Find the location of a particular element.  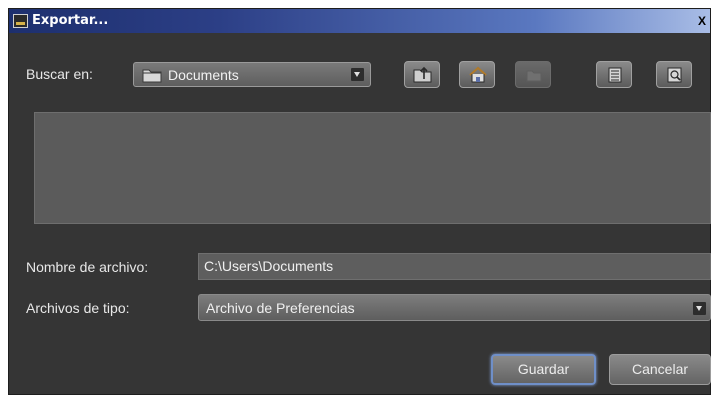

save-button: Guardar is located at coordinates (543, 369).